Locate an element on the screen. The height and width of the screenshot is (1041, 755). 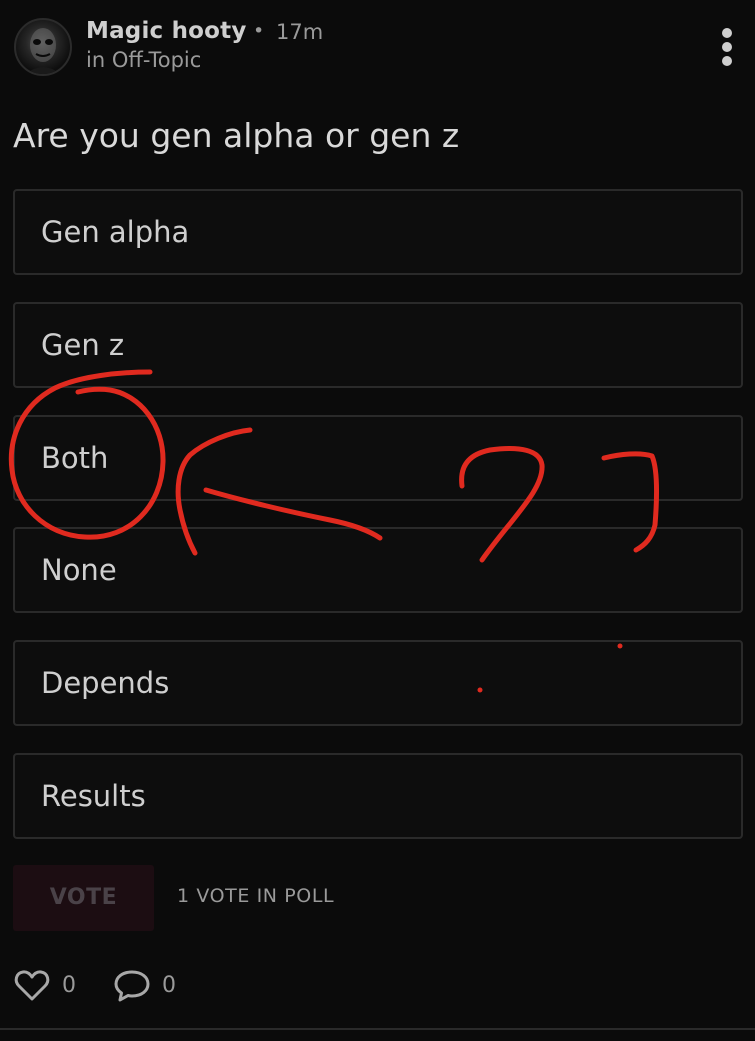
more-vertical-icon is located at coordinates (727, 46).